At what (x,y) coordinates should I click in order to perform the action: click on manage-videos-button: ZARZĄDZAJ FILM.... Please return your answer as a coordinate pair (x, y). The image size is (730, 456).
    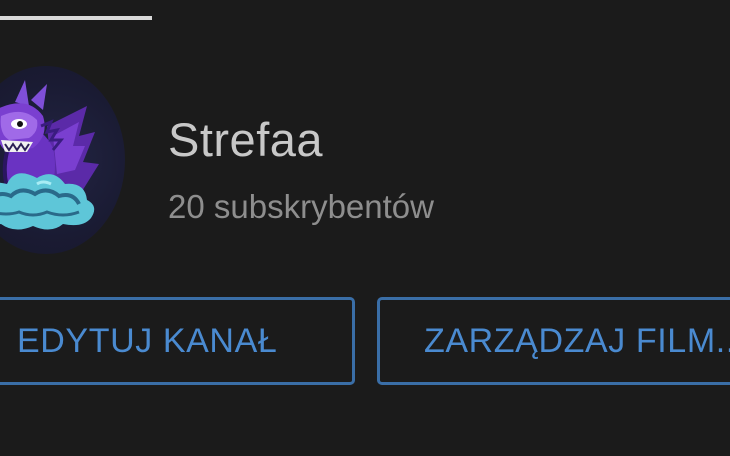
    Looking at the image, I should click on (553, 341).